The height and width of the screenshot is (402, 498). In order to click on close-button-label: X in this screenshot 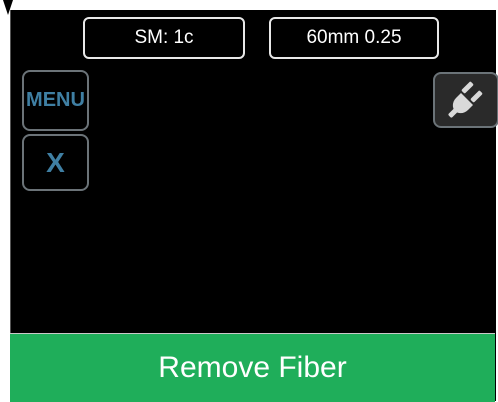, I will do `click(55, 162)`.